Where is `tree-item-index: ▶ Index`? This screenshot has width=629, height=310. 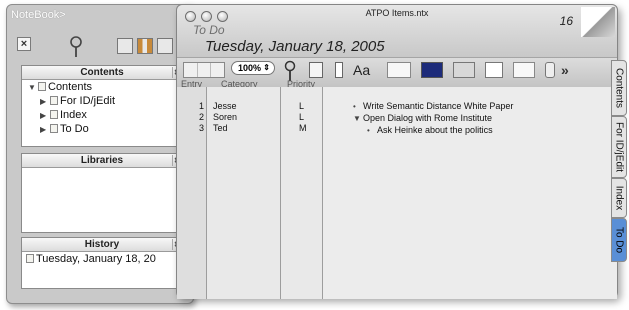 tree-item-index: ▶ Index is located at coordinates (102, 115).